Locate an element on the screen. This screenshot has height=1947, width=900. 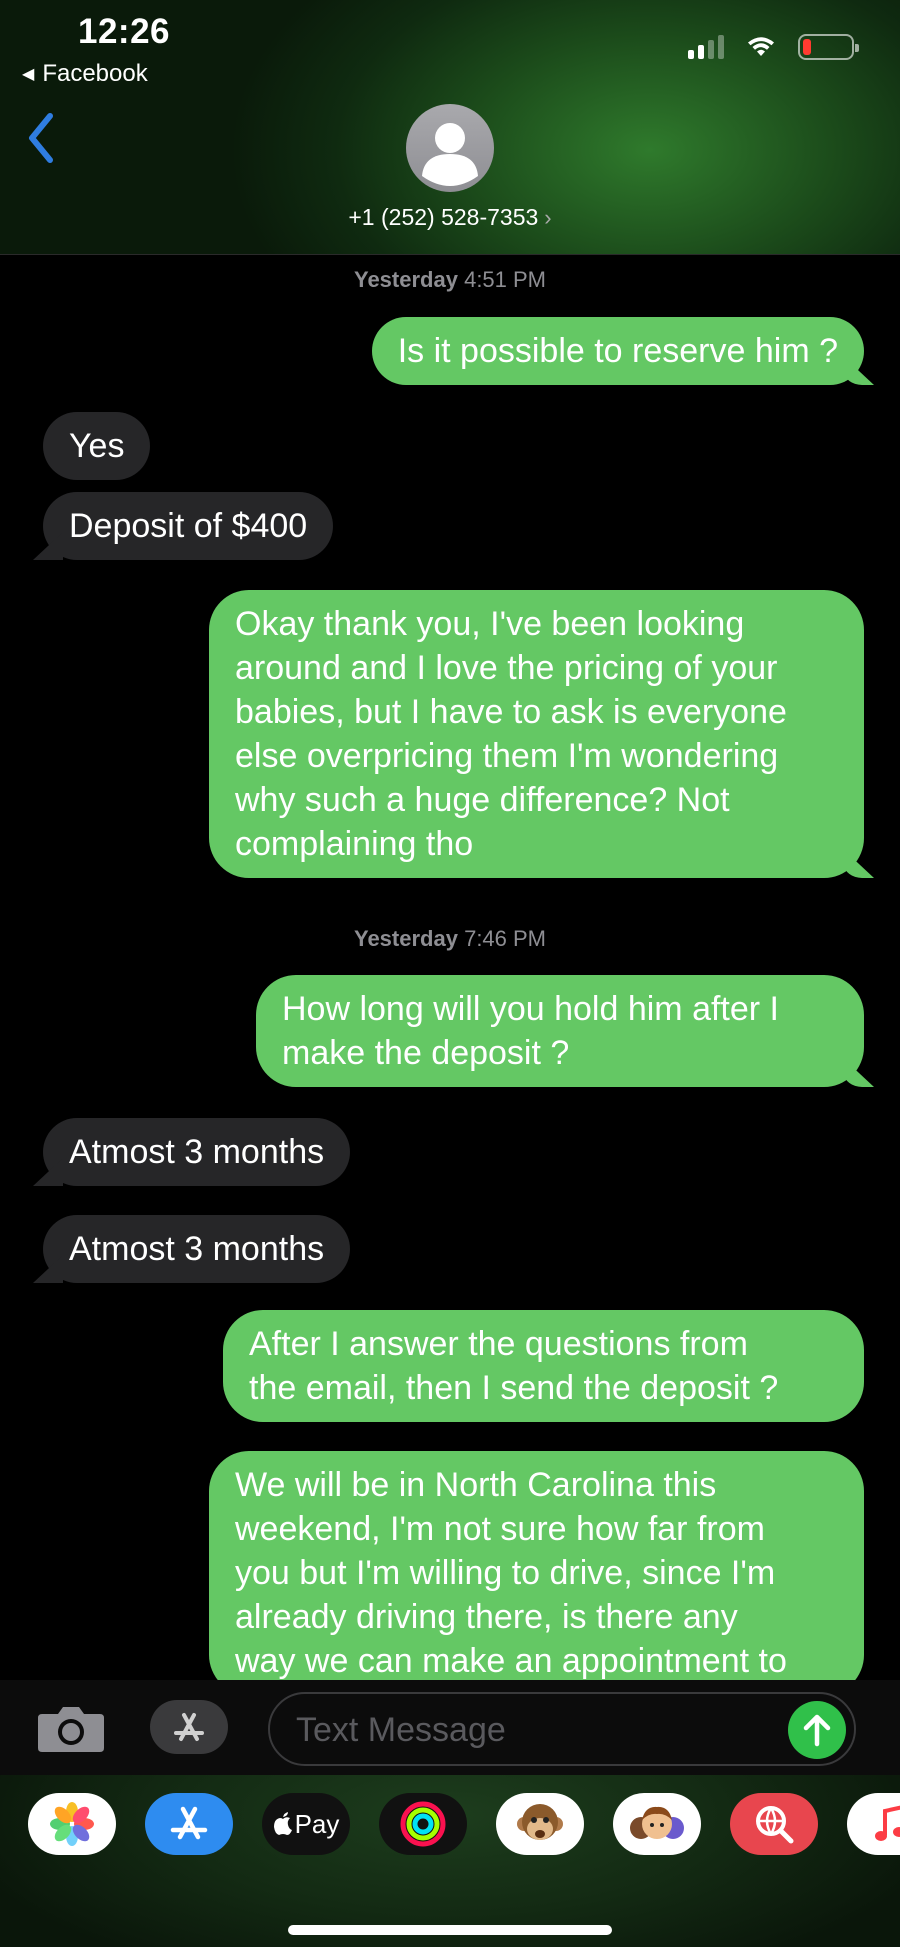
message-input-container is located at coordinates (562, 1729).